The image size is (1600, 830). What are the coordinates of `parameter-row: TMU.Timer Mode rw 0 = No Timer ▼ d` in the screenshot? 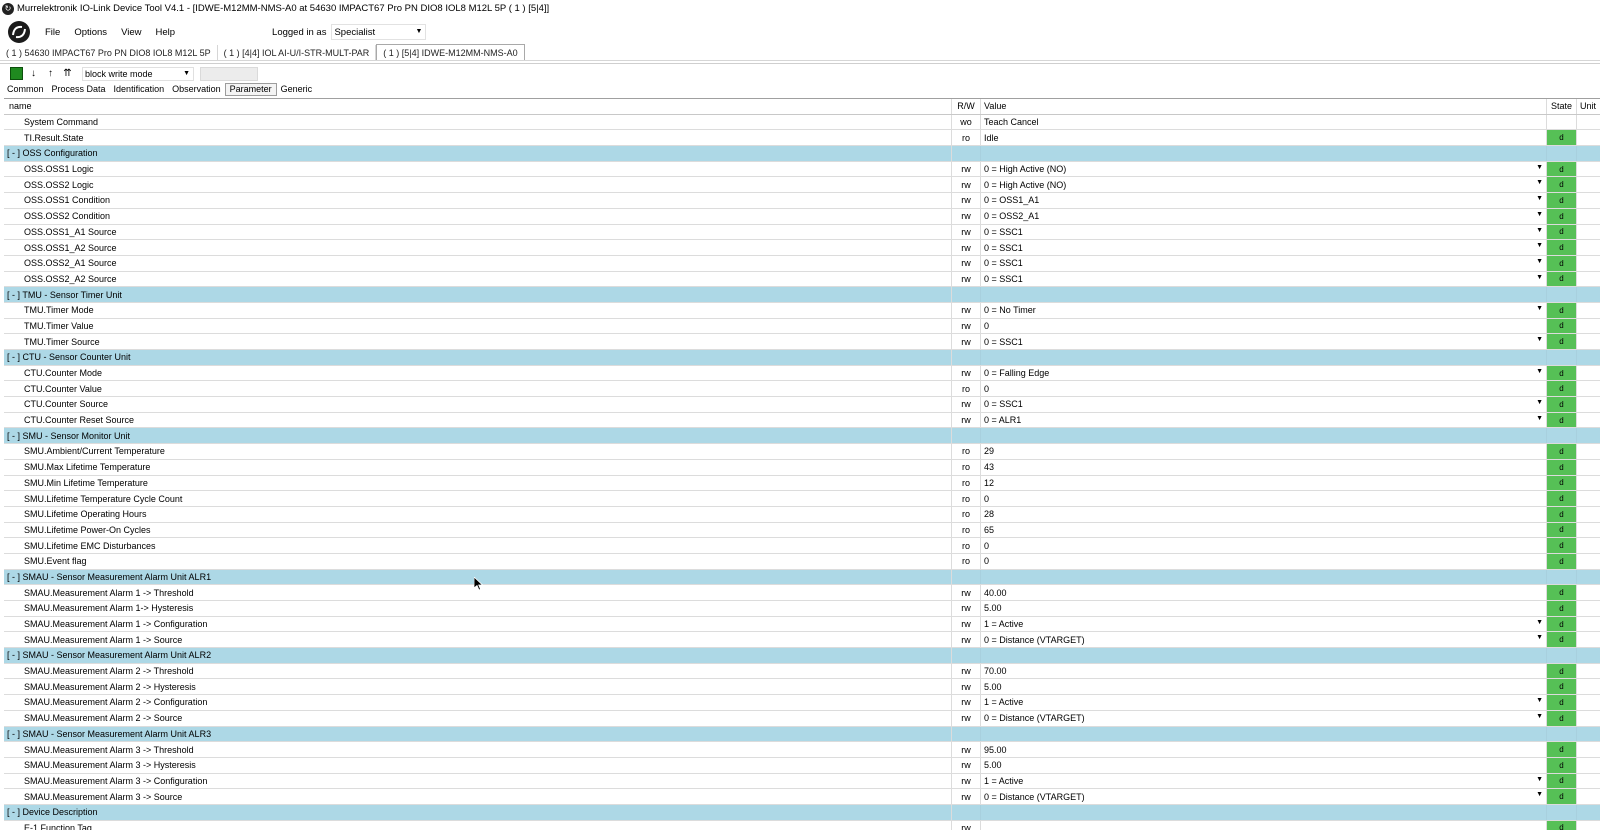 It's located at (802, 310).